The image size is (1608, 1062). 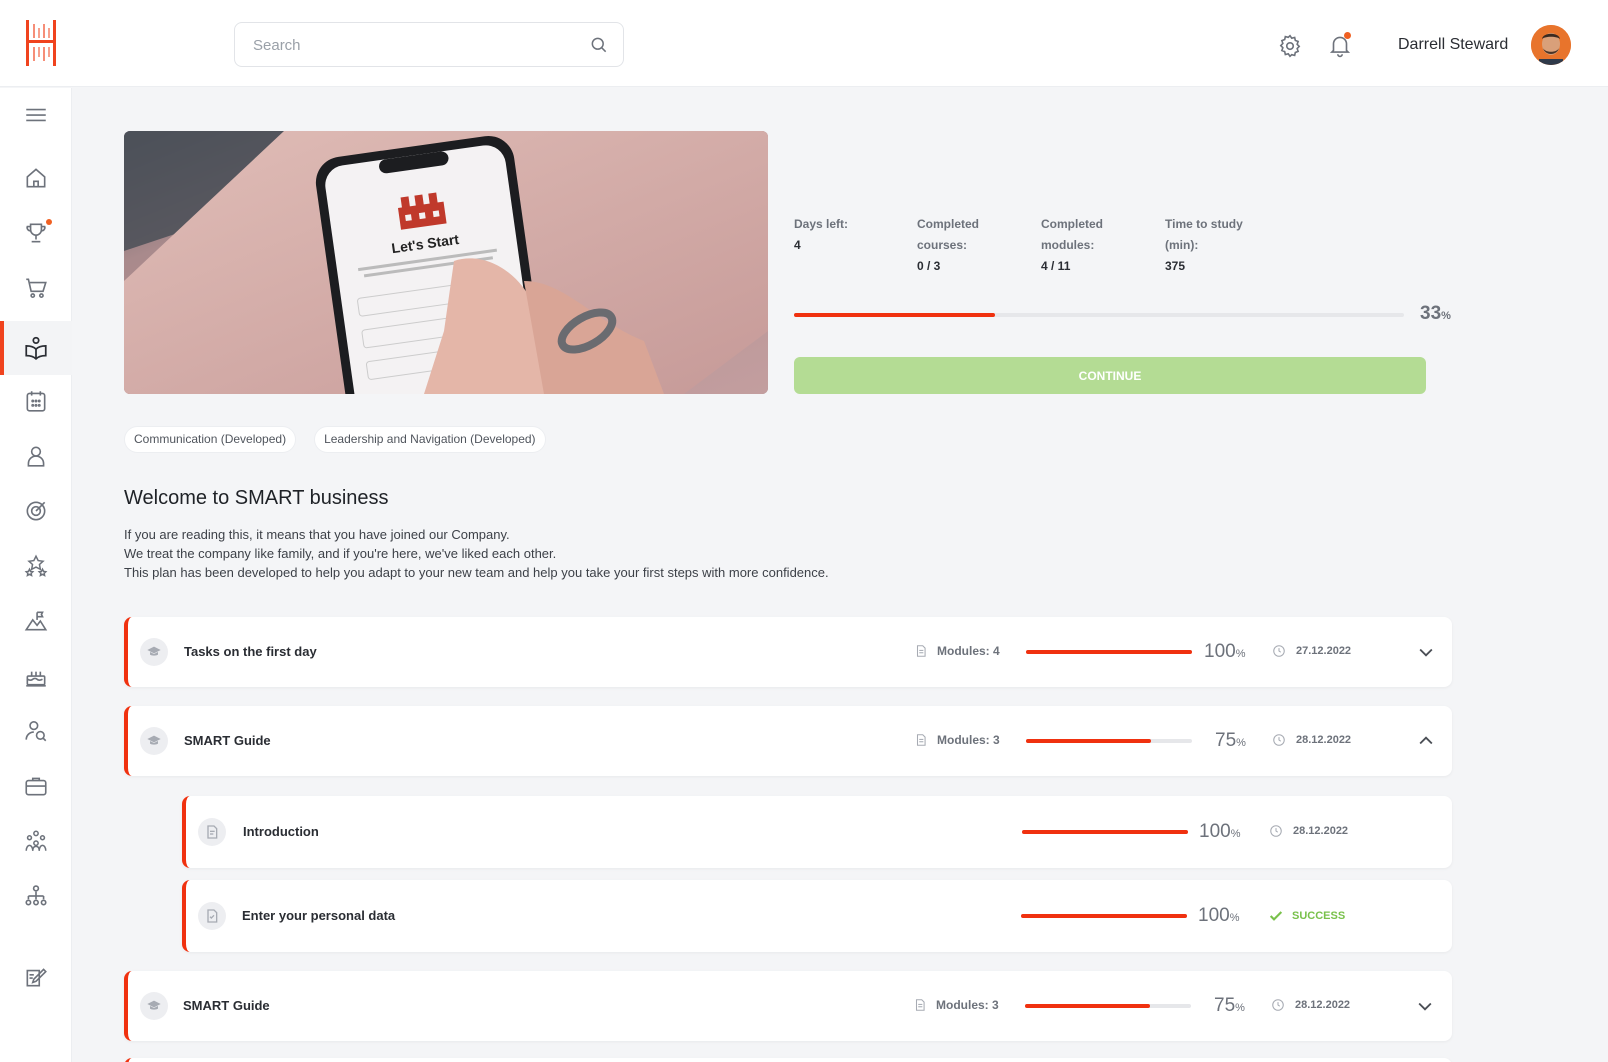 I want to click on org-chart-icon, so click(x=36, y=895).